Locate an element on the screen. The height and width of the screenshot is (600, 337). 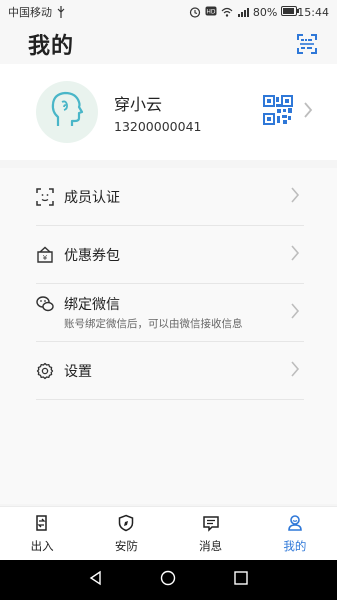
tab-mine: 我的 is located at coordinates (295, 533).